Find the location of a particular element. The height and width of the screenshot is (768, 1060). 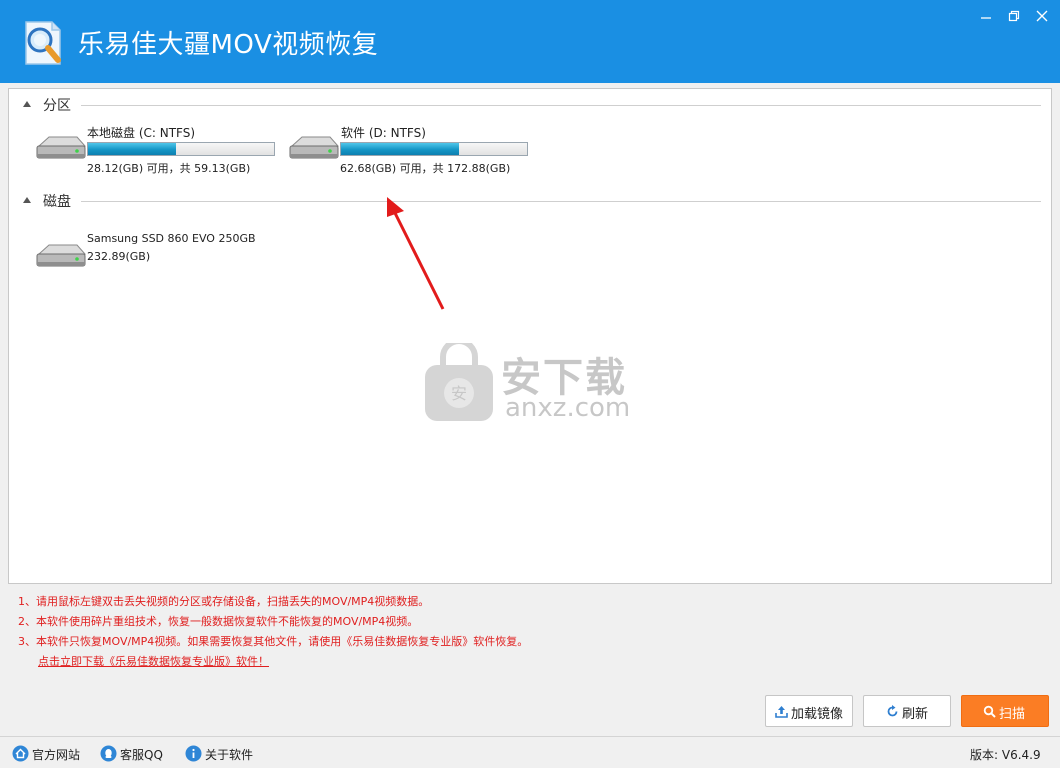

maximize-icon is located at coordinates (1014, 16).